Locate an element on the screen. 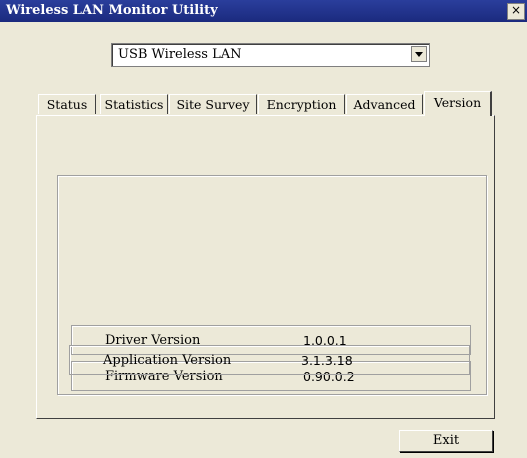  application-version-row: Application Version 3.1.3.18 is located at coordinates (269, 360).